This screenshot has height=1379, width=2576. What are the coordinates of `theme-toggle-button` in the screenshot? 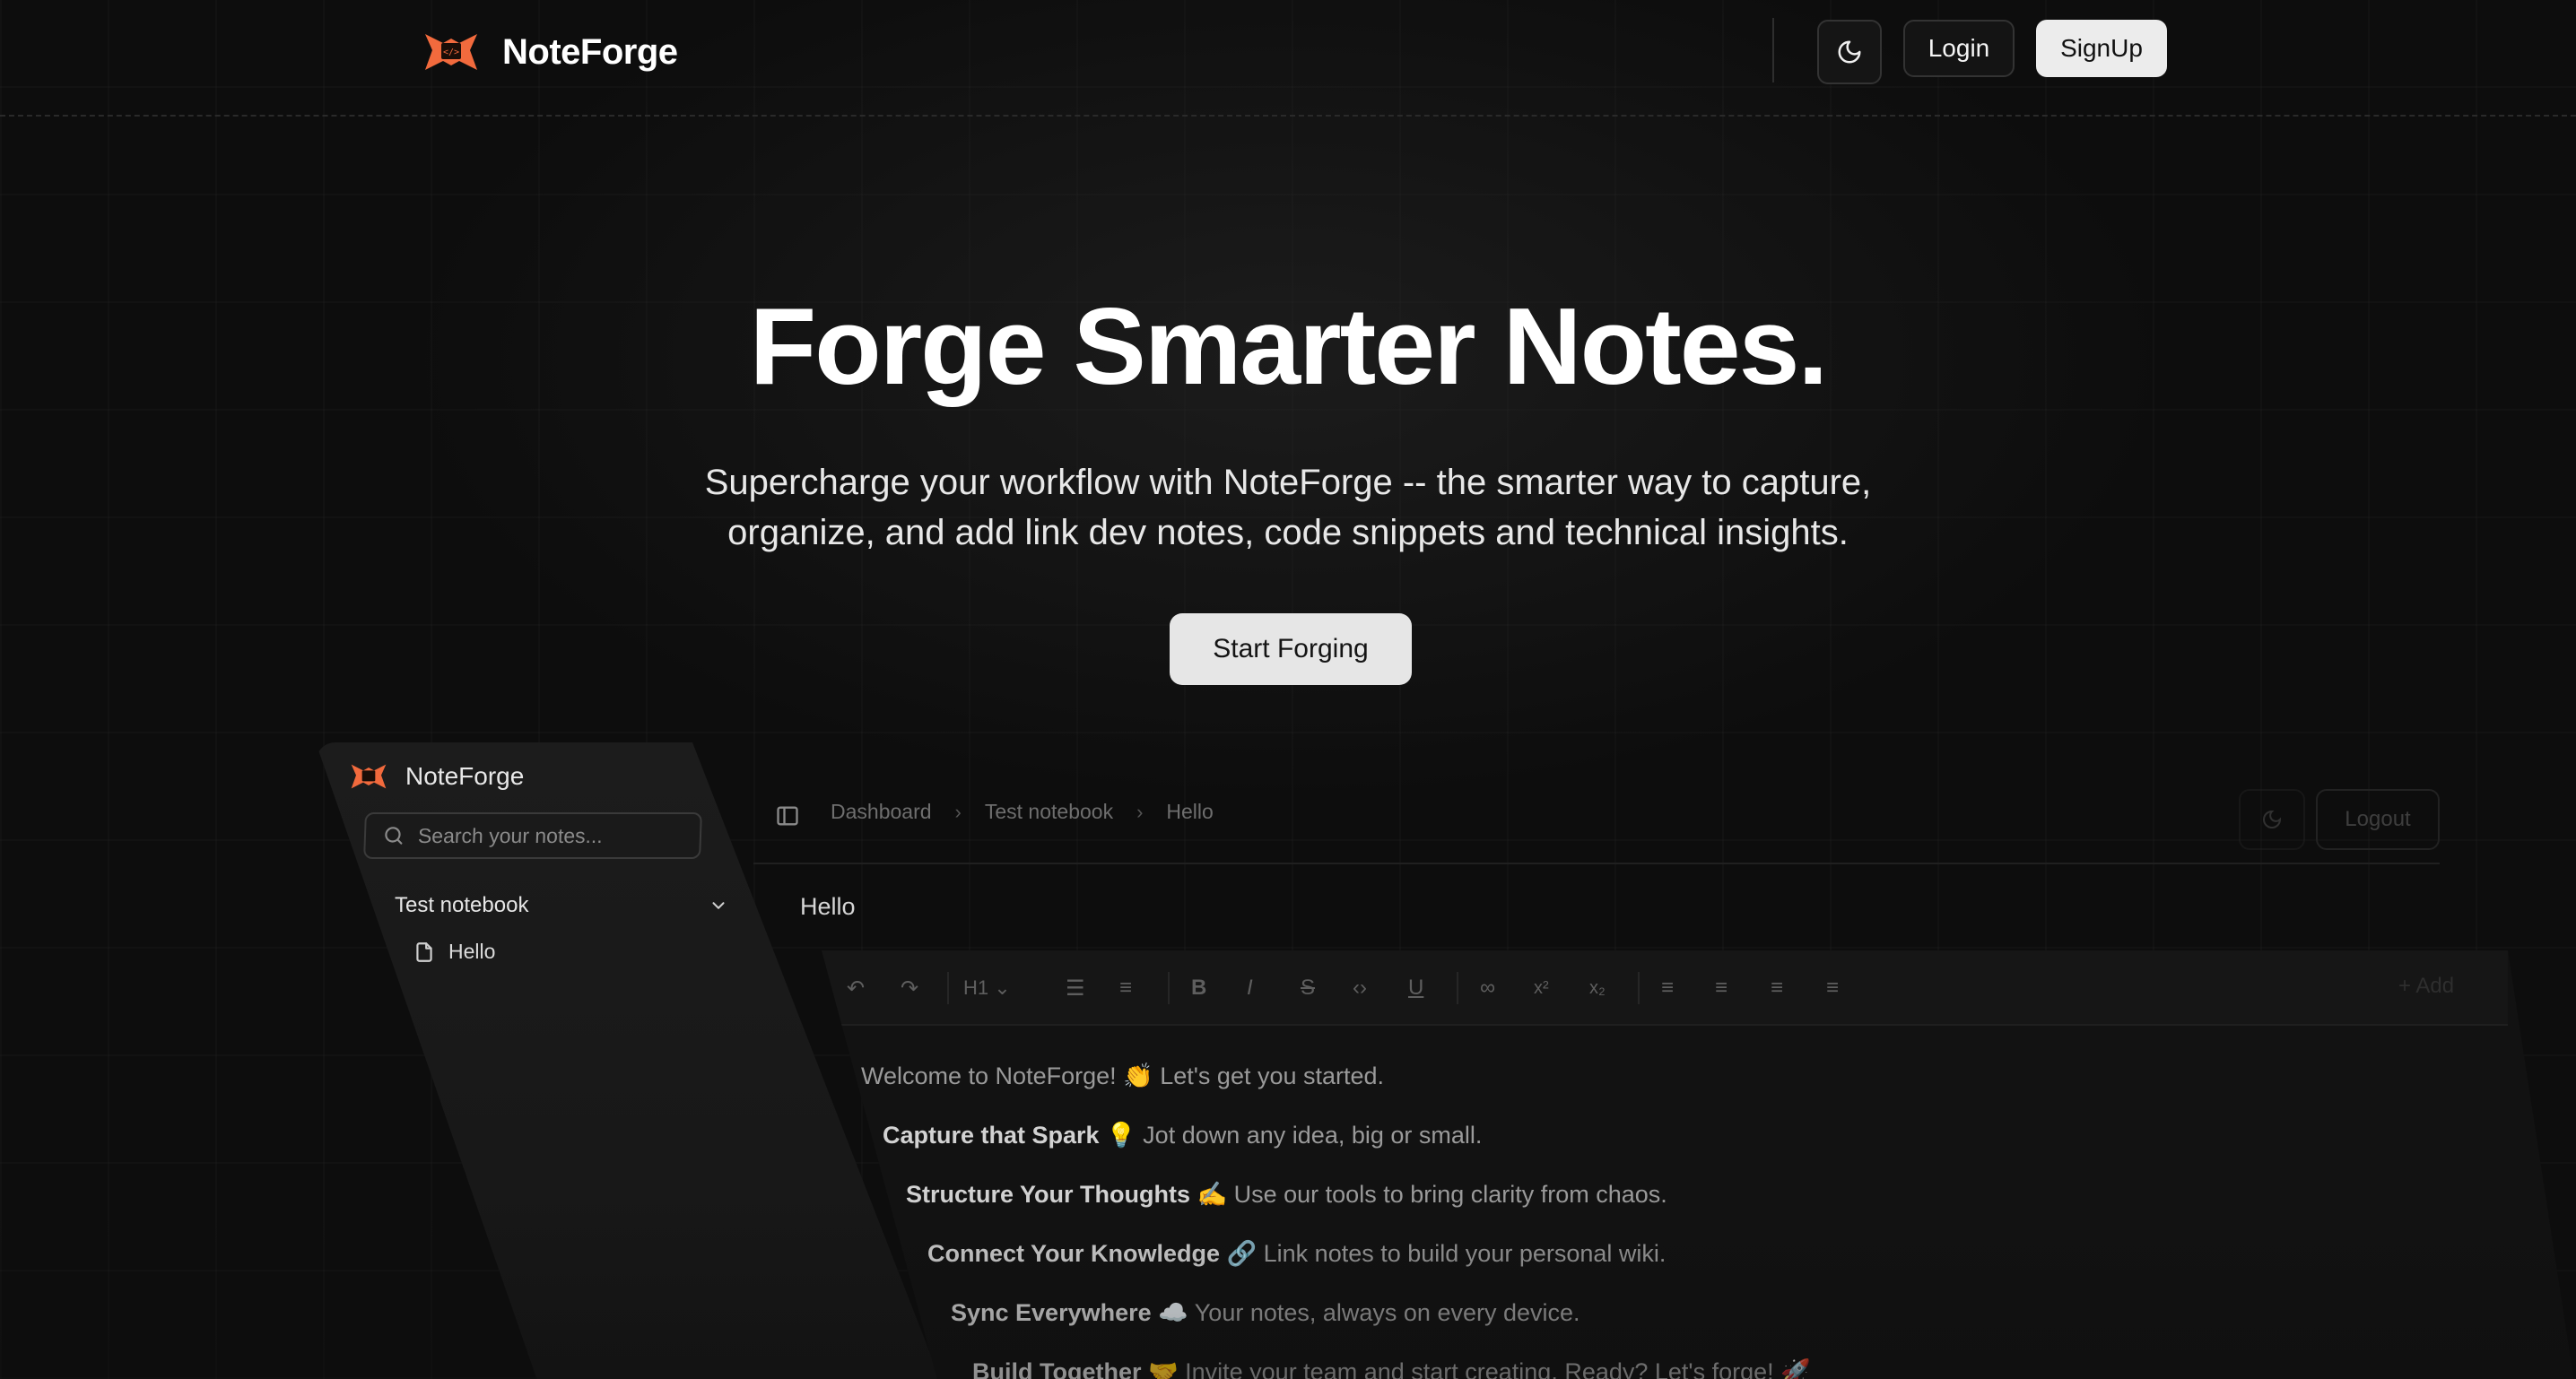 It's located at (1849, 52).